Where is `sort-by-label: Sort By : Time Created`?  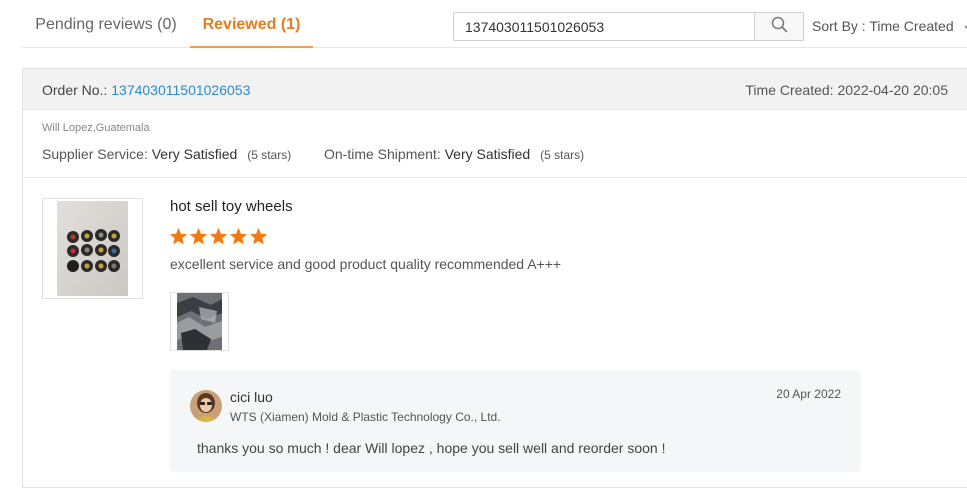
sort-by-label: Sort By : Time Created is located at coordinates (883, 26).